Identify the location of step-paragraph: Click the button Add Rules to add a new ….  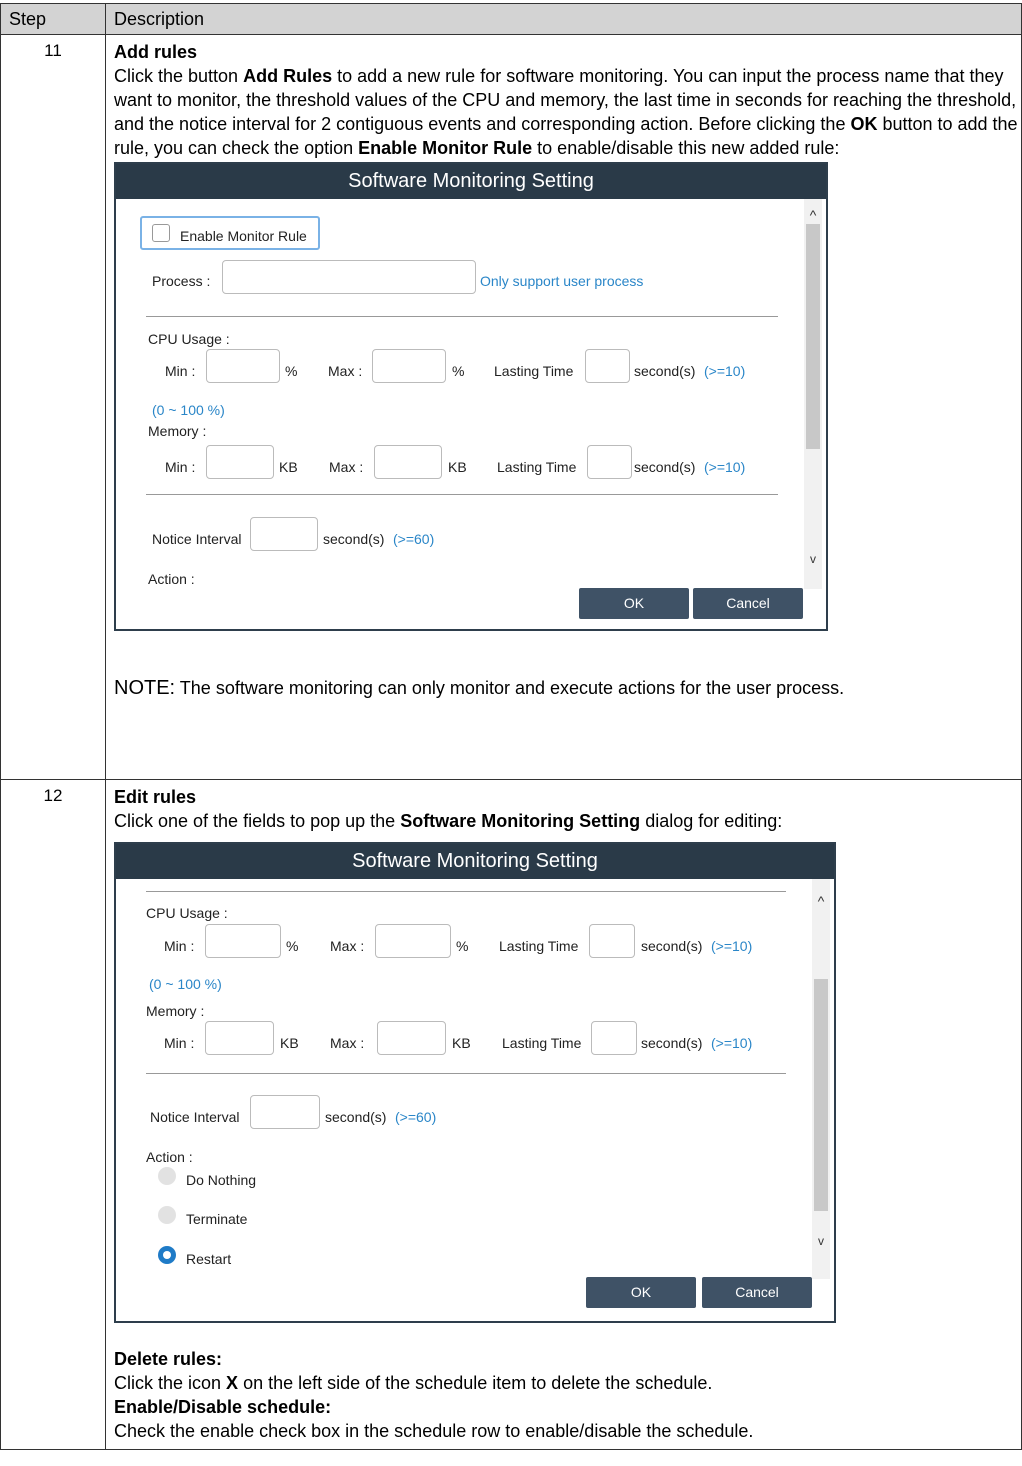
(566, 112).